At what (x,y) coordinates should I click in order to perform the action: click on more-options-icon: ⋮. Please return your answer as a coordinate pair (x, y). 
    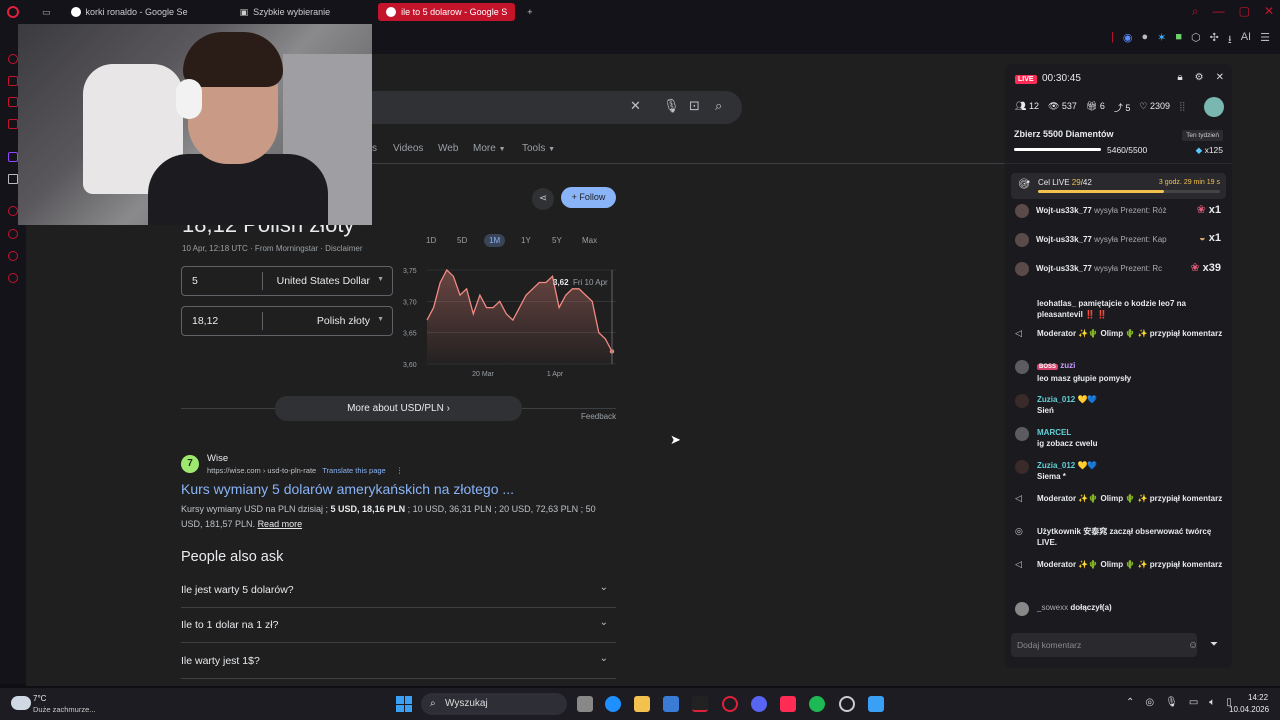
    Looking at the image, I should click on (400, 470).